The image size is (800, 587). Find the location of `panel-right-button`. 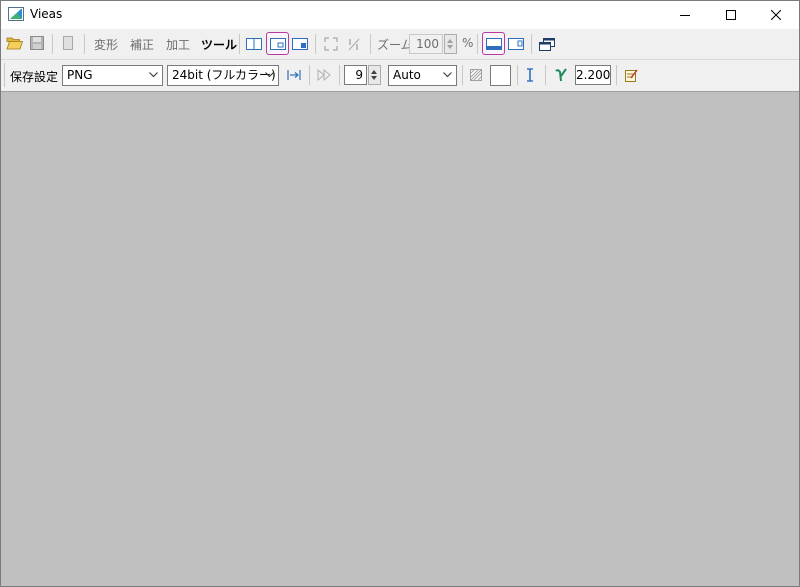

panel-right-button is located at coordinates (516, 44).